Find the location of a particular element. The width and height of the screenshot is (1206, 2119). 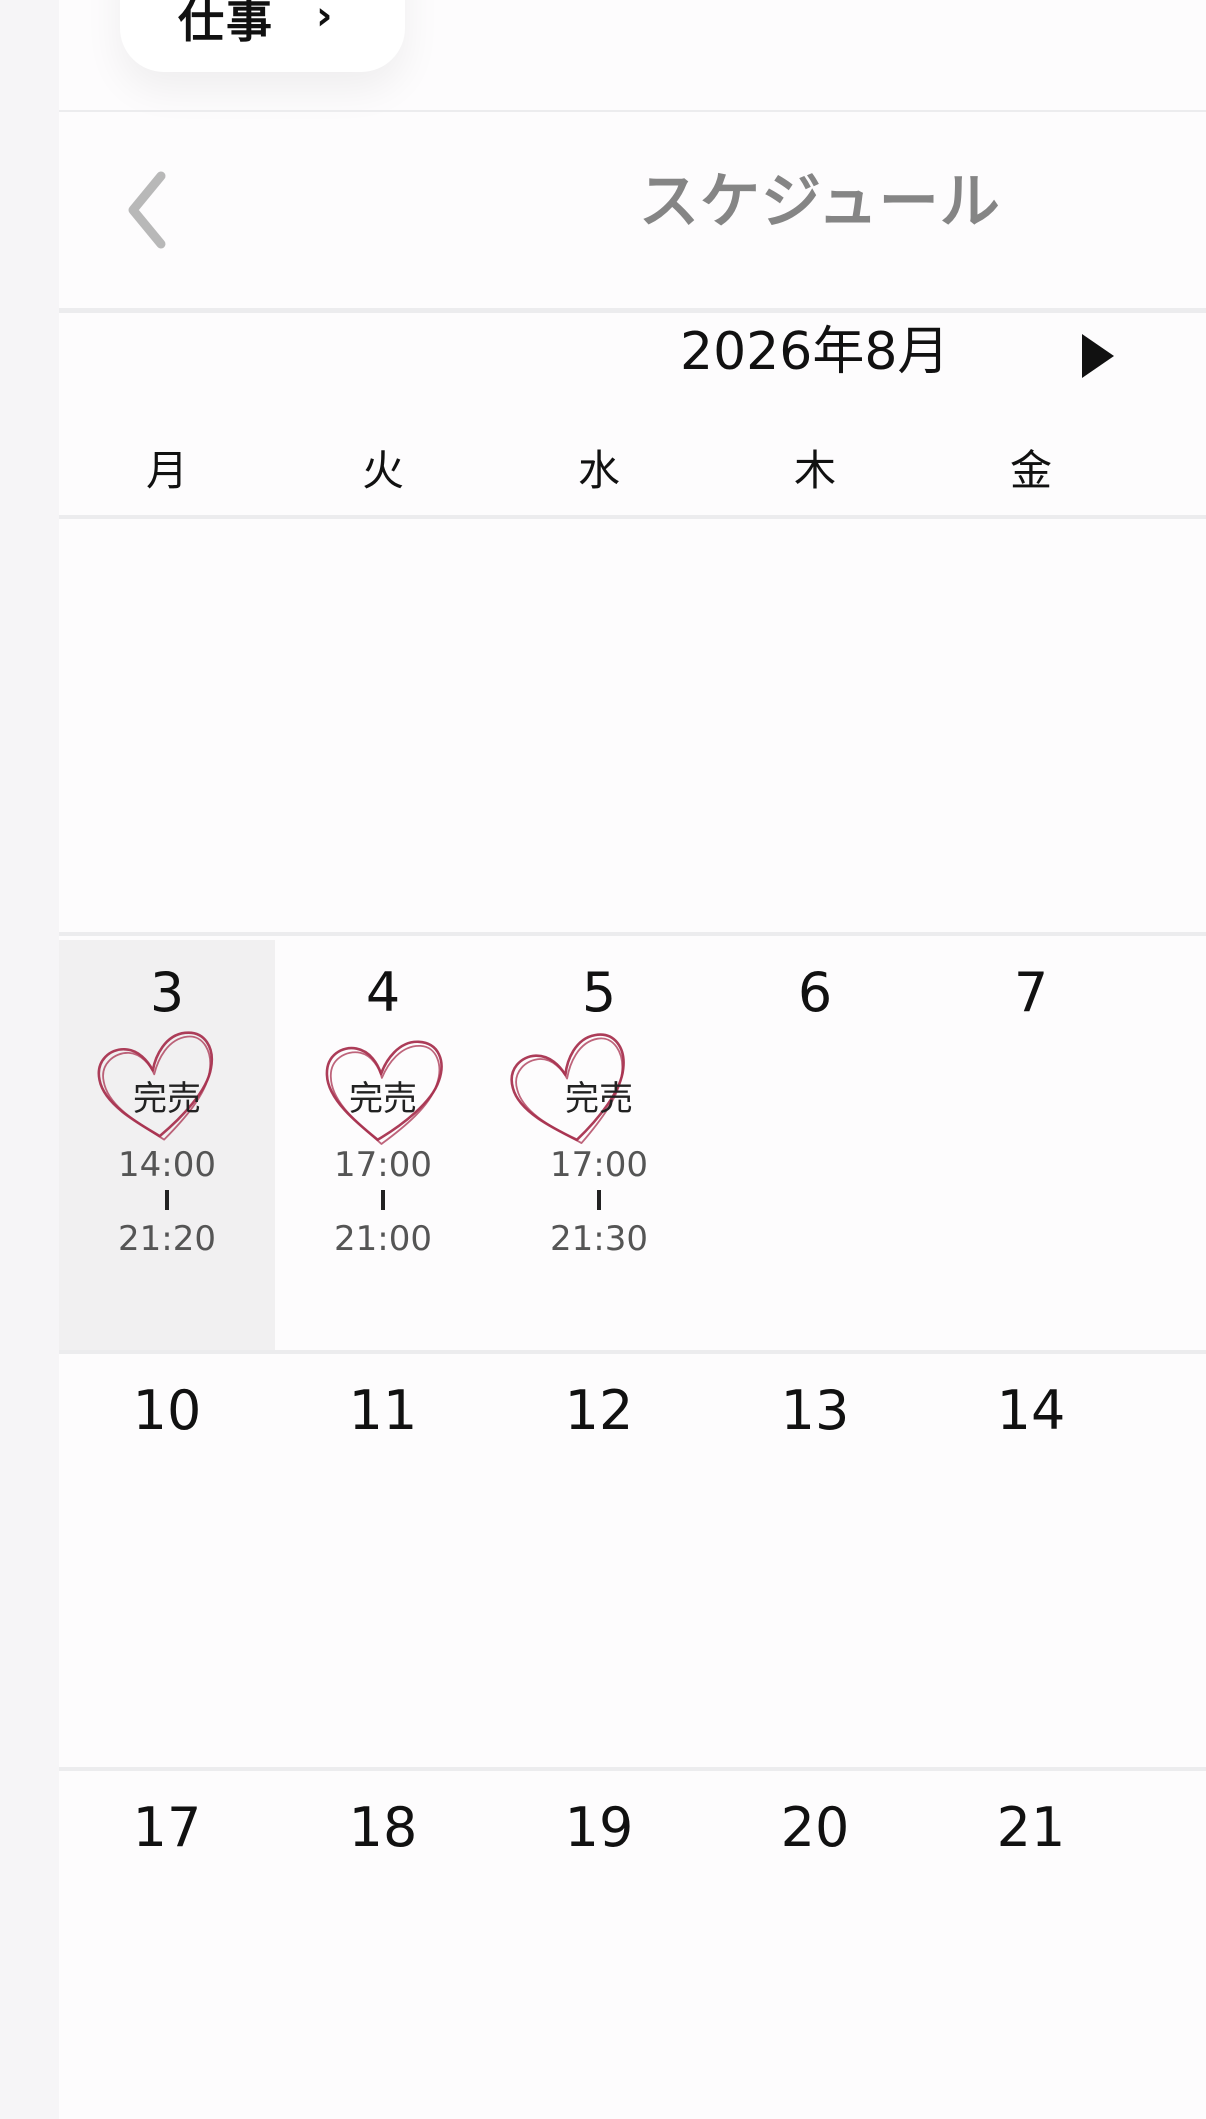

calendar-day-cell: 13 is located at coordinates (815, 1562).